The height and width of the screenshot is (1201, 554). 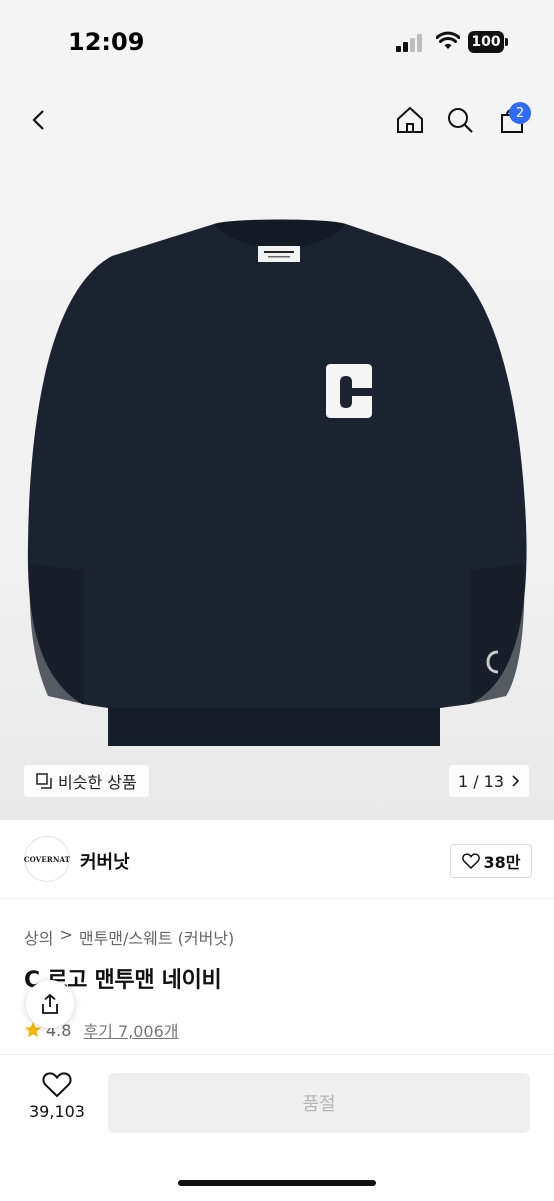 I want to click on sold-out-button: 품절, so click(x=319, y=1103).